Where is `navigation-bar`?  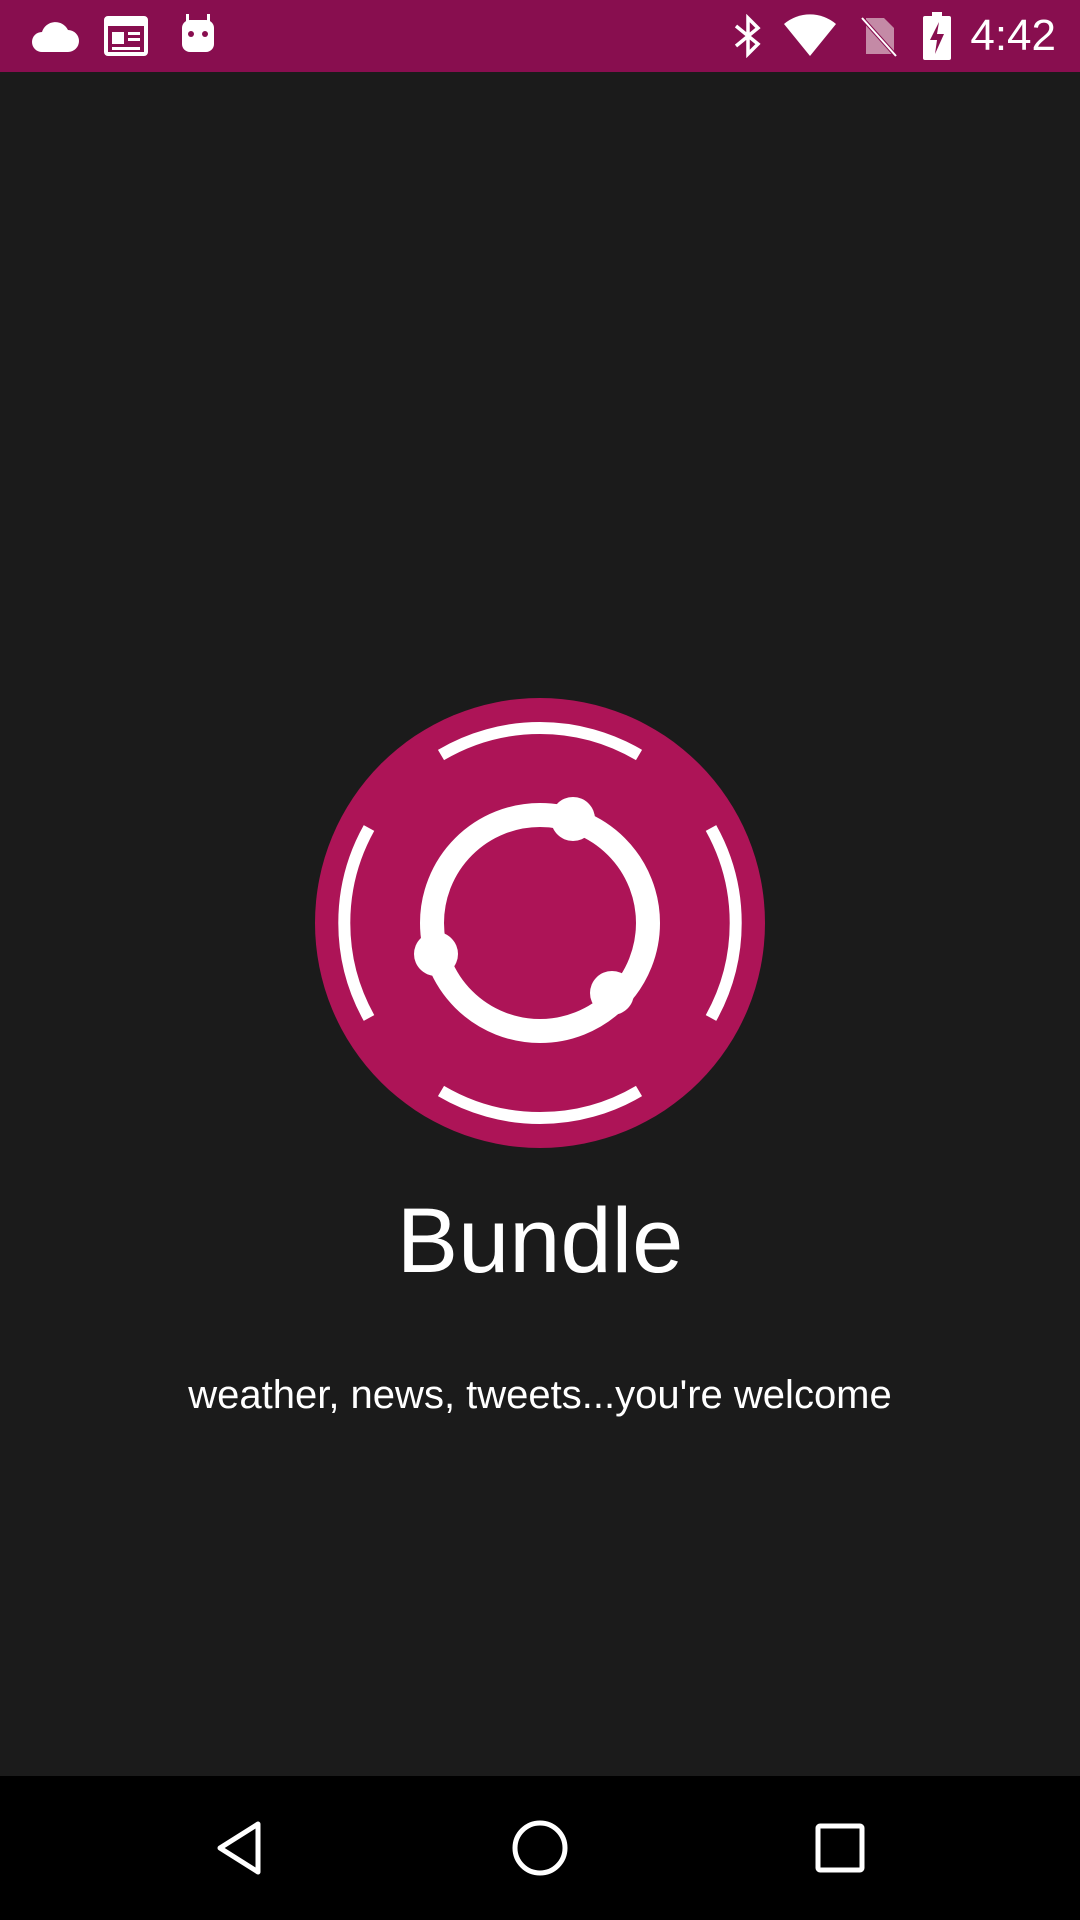 navigation-bar is located at coordinates (540, 1848).